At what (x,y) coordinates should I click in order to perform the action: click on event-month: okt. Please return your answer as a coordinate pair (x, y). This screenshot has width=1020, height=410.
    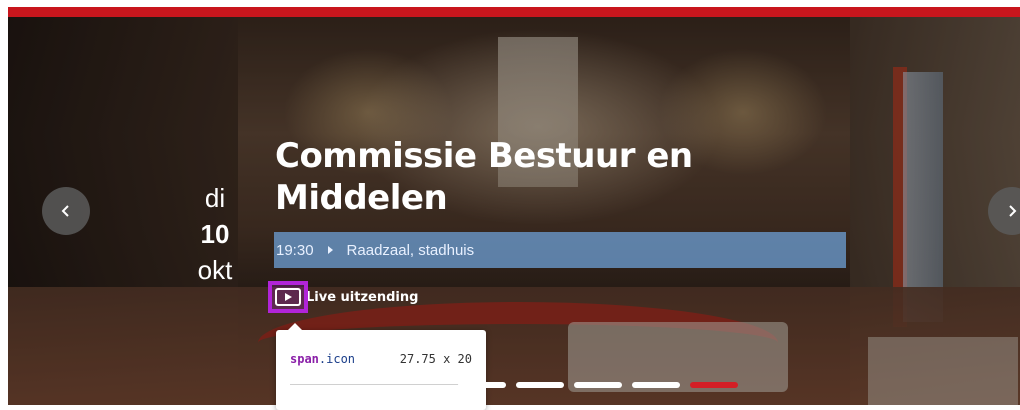
    Looking at the image, I should click on (215, 270).